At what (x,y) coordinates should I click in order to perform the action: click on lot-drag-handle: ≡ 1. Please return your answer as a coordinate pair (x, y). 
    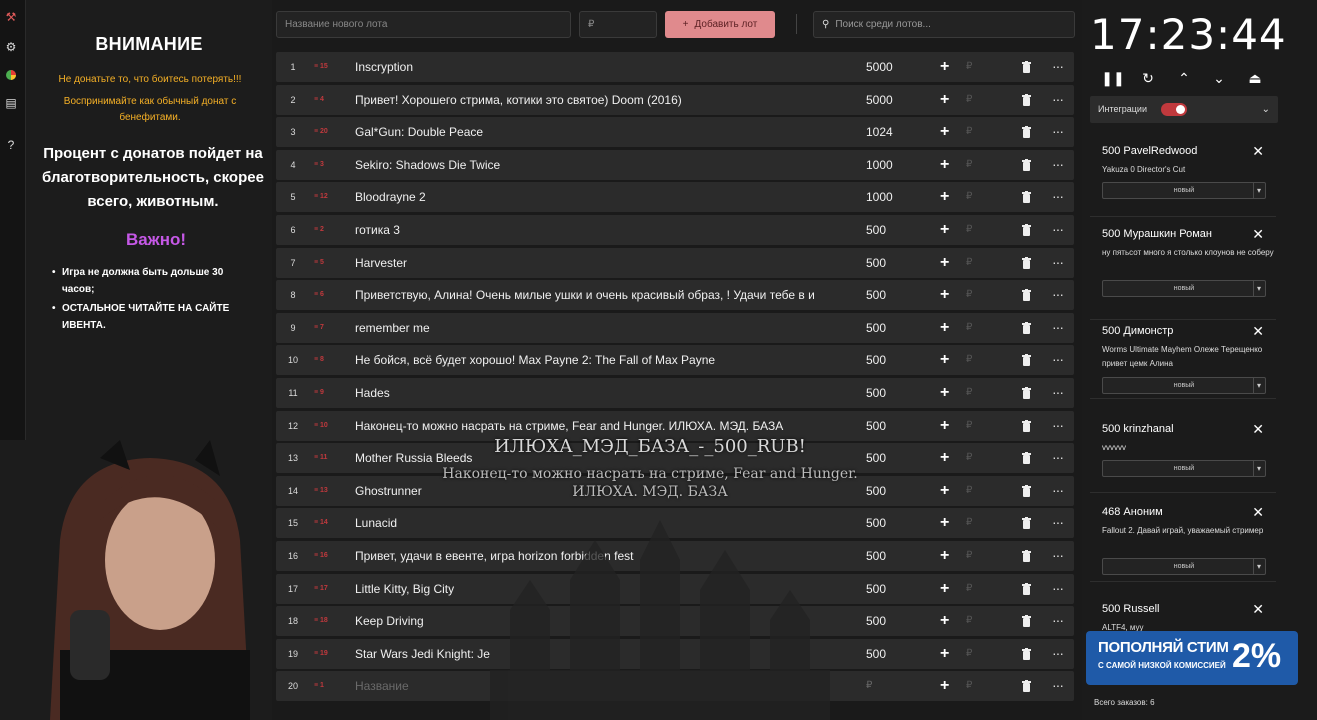
    Looking at the image, I should click on (319, 686).